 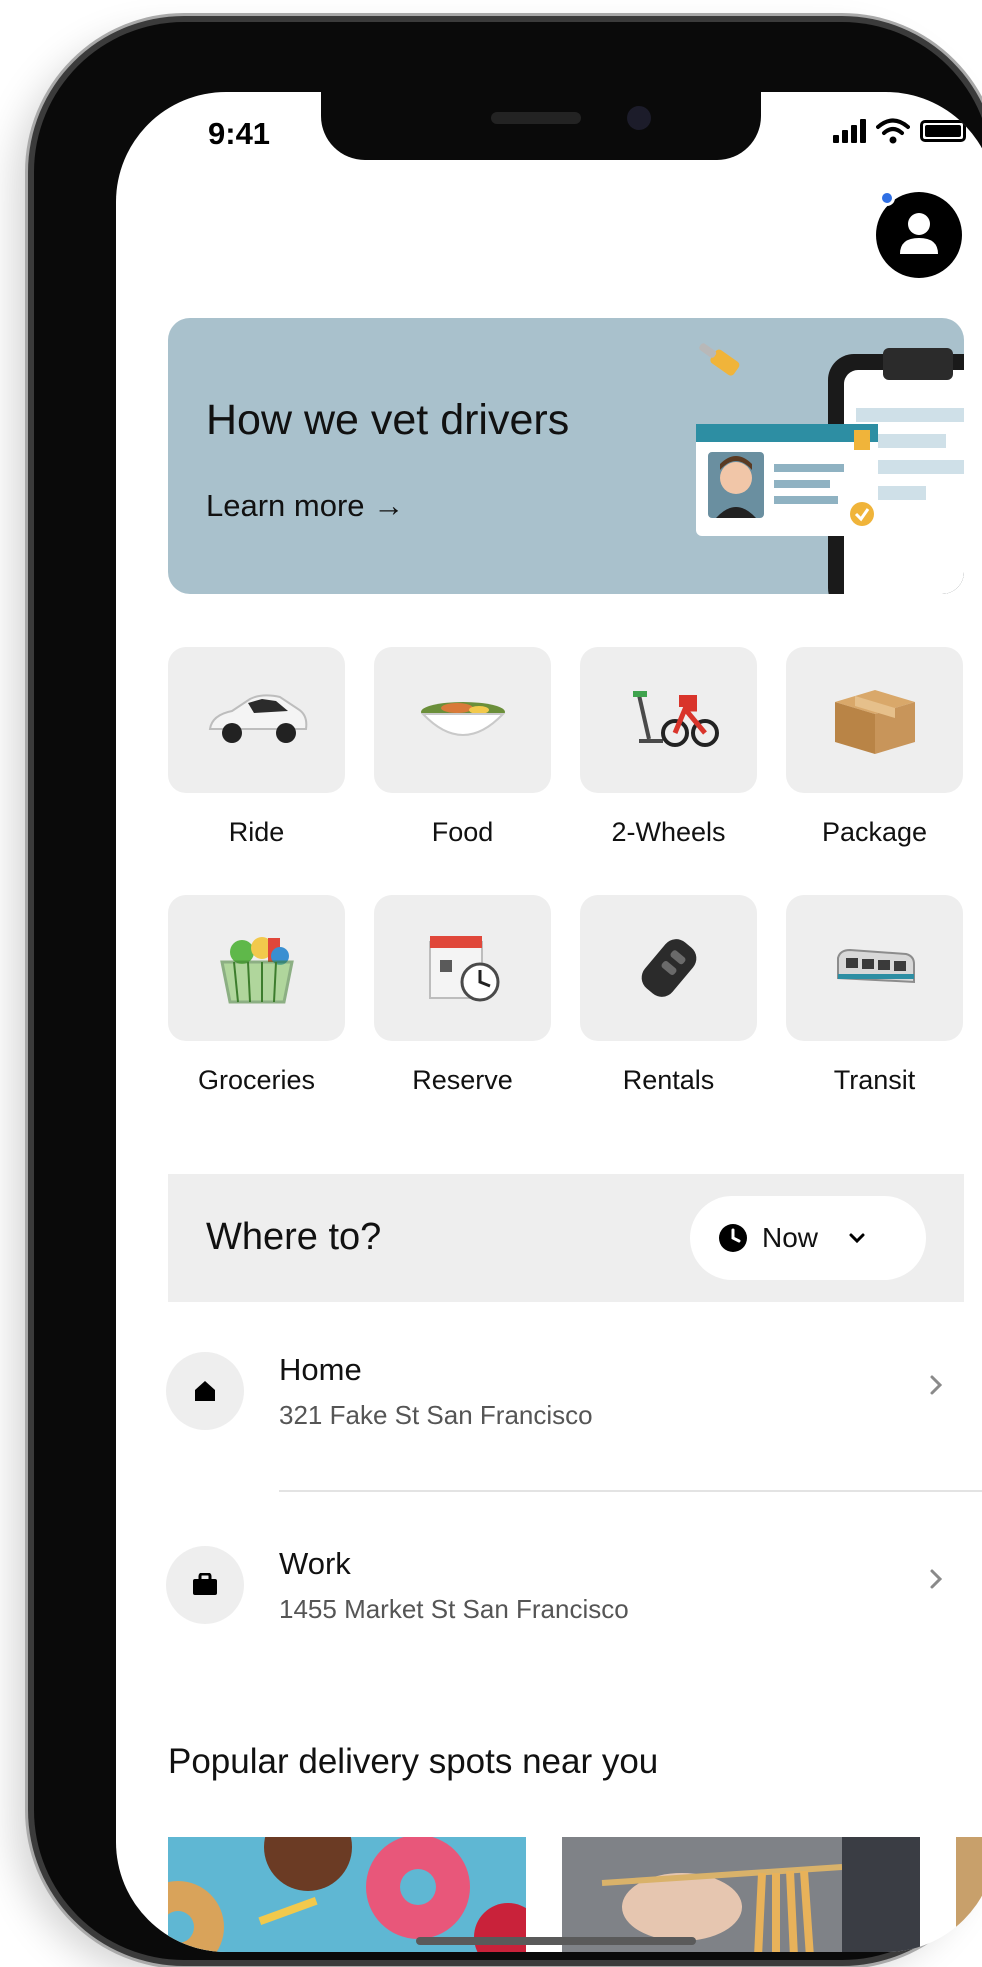 What do you see at coordinates (256, 832) in the screenshot?
I see `service-label: Ride` at bounding box center [256, 832].